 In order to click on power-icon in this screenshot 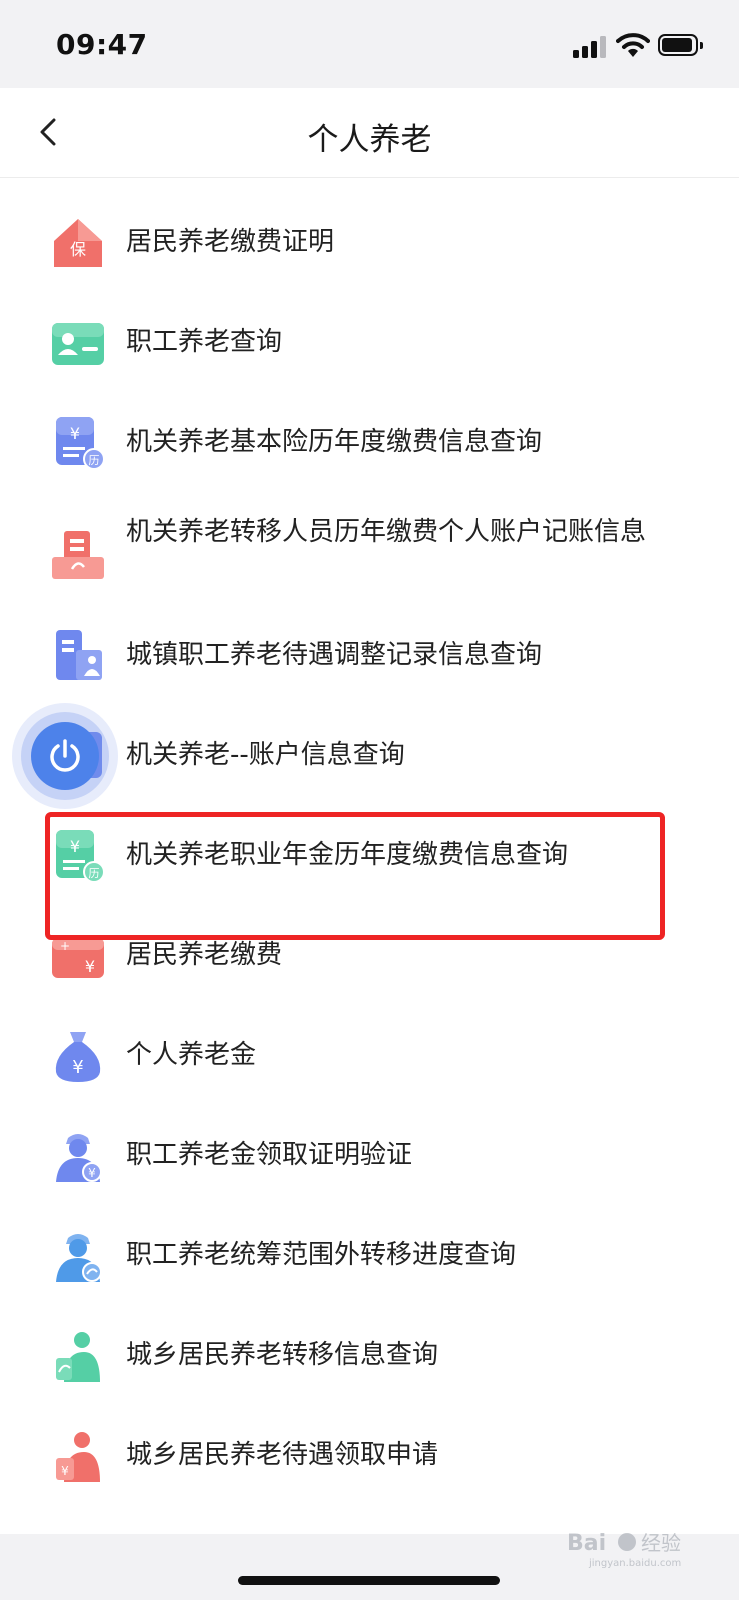, I will do `click(65, 755)`.